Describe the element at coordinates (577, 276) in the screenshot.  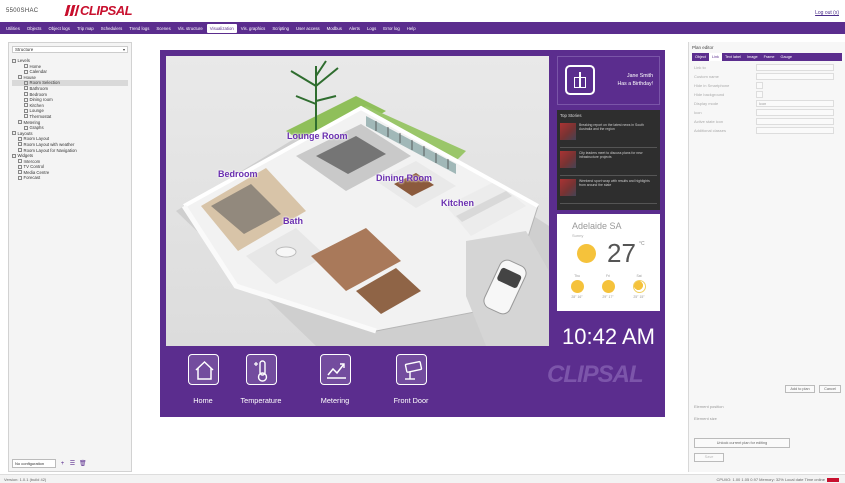
I see `forecast-day-label: Thu` at that location.